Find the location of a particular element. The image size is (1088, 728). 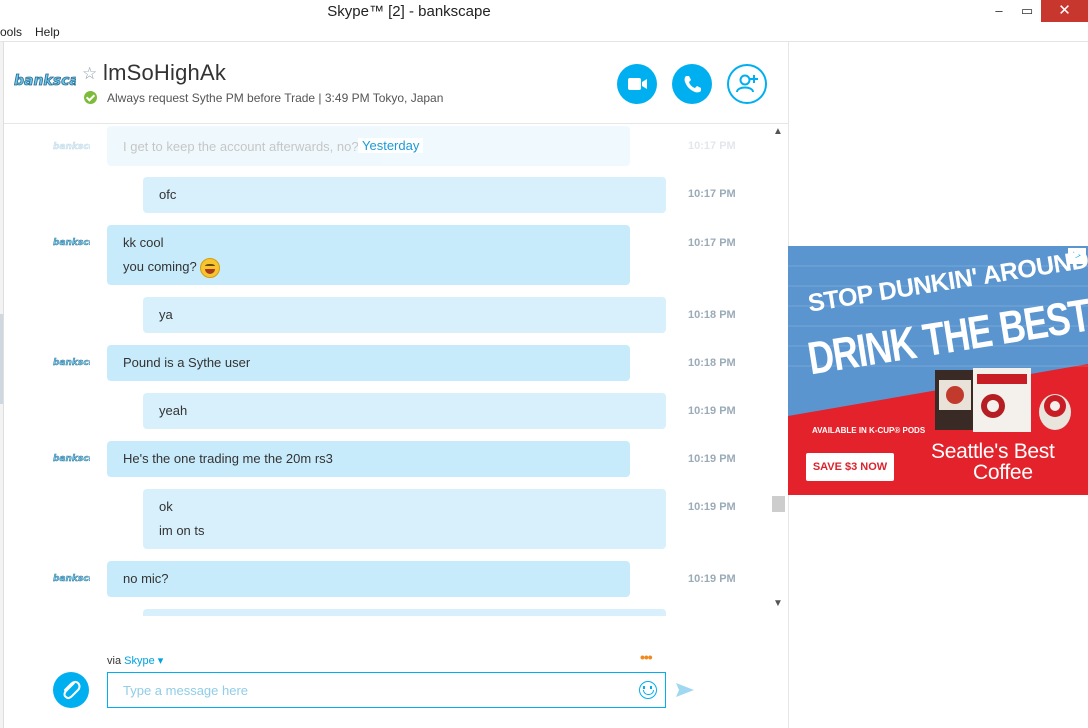

online-status-icon is located at coordinates (90, 97).